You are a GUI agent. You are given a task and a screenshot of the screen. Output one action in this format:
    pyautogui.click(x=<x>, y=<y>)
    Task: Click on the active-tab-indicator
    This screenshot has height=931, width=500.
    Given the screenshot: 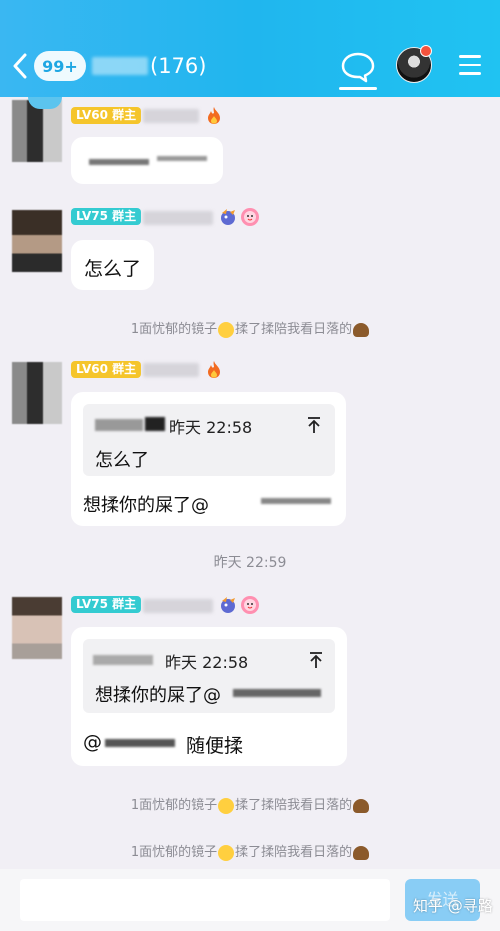 What is the action you would take?
    pyautogui.click(x=358, y=88)
    